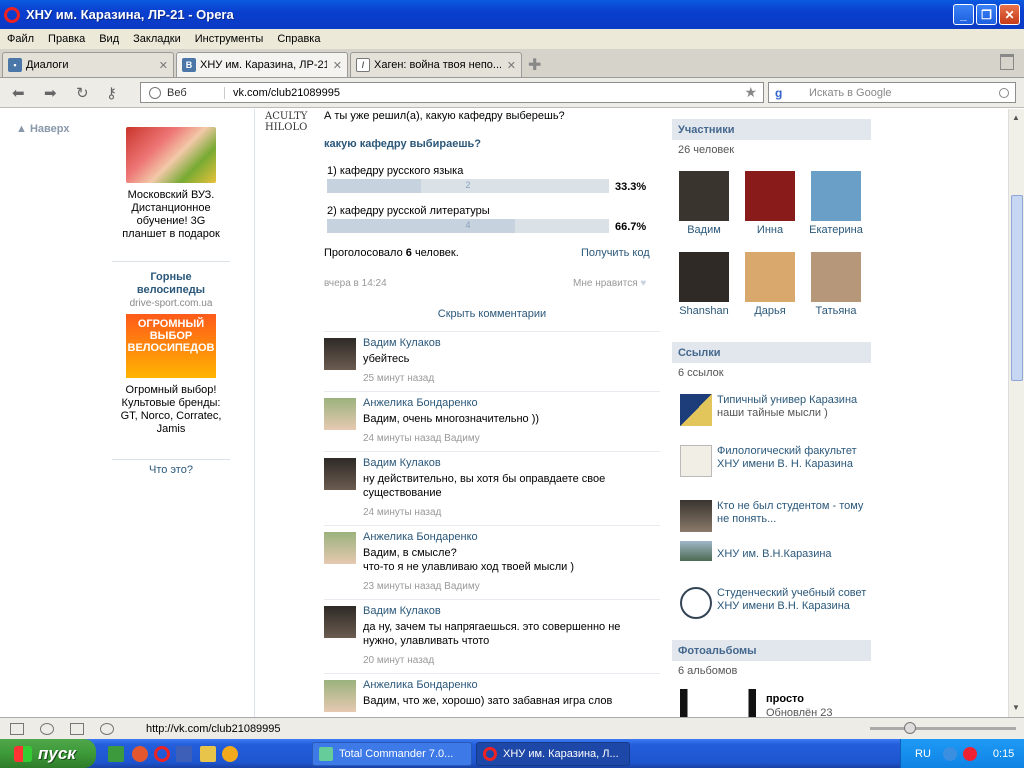 Image resolution: width=1024 pixels, height=768 pixels. I want to click on trash-icon, so click(1007, 62).